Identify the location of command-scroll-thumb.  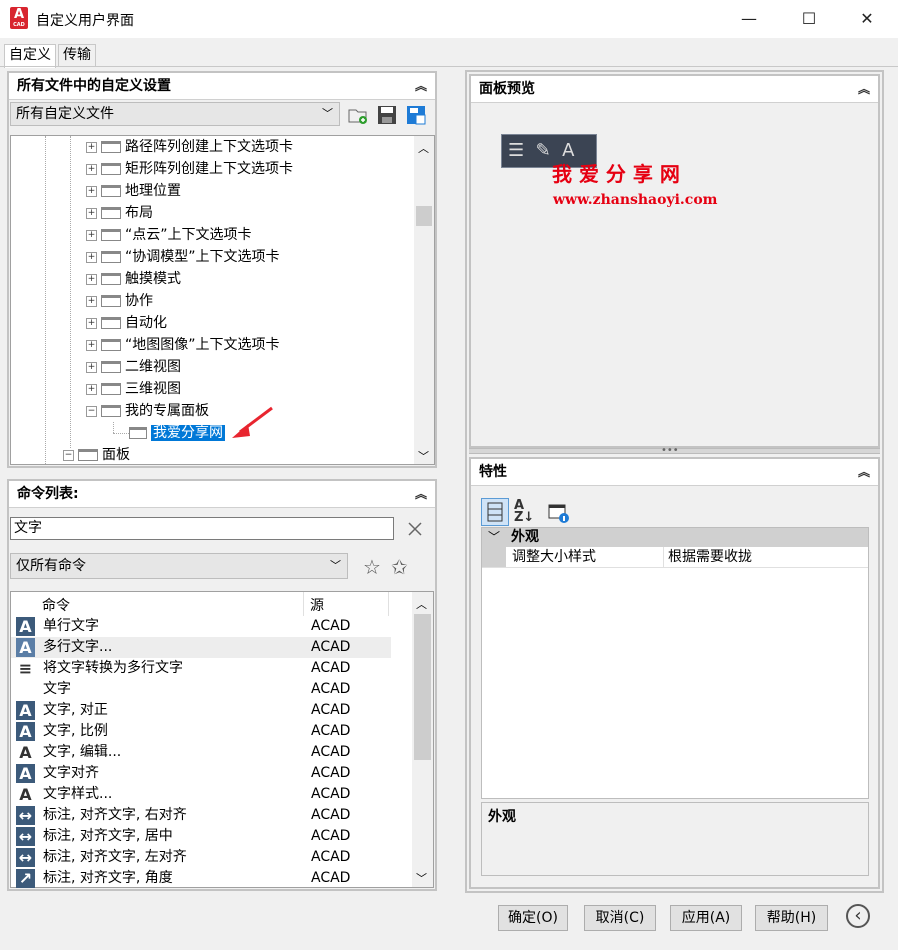
(422, 687).